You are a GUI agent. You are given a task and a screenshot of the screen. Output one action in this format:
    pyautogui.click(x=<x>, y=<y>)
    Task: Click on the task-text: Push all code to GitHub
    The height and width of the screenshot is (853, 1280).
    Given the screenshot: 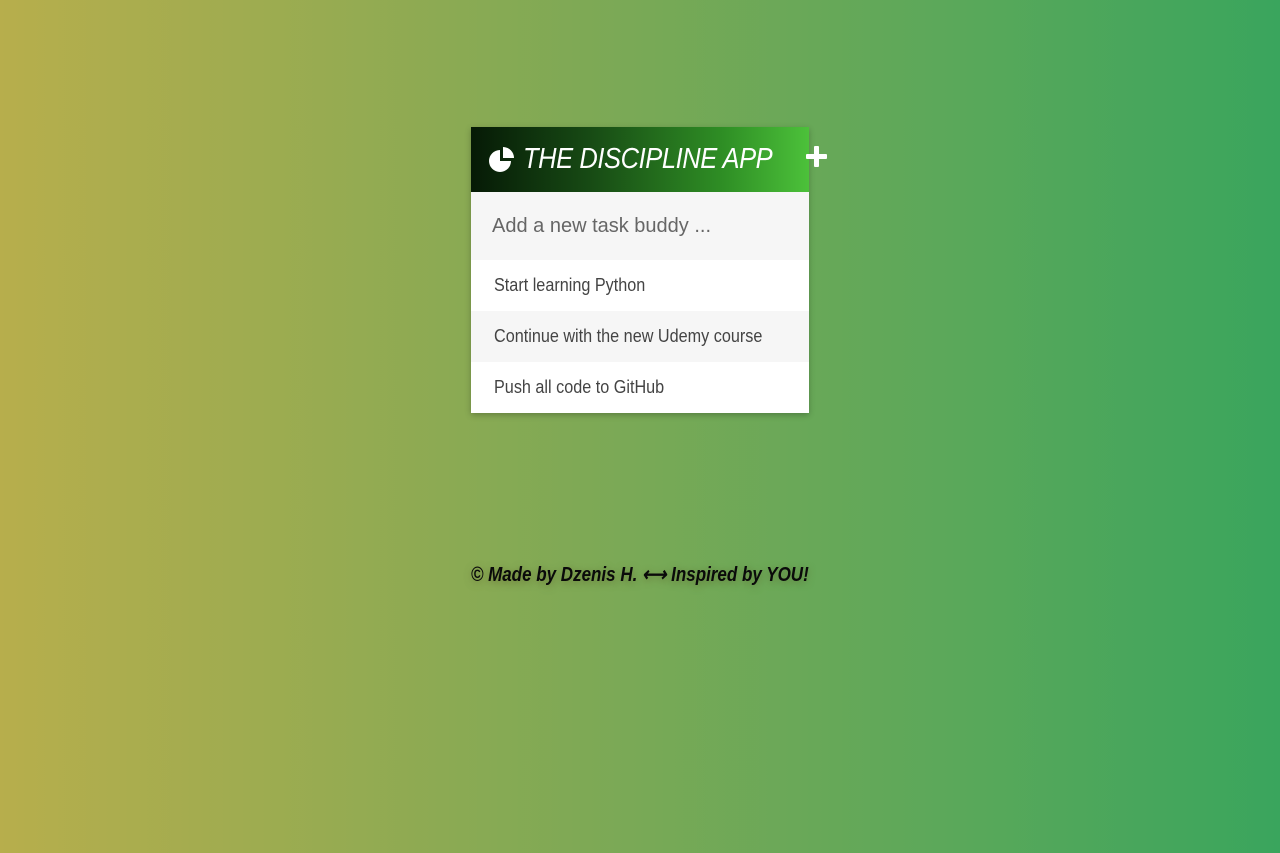 What is the action you would take?
    pyautogui.click(x=579, y=387)
    